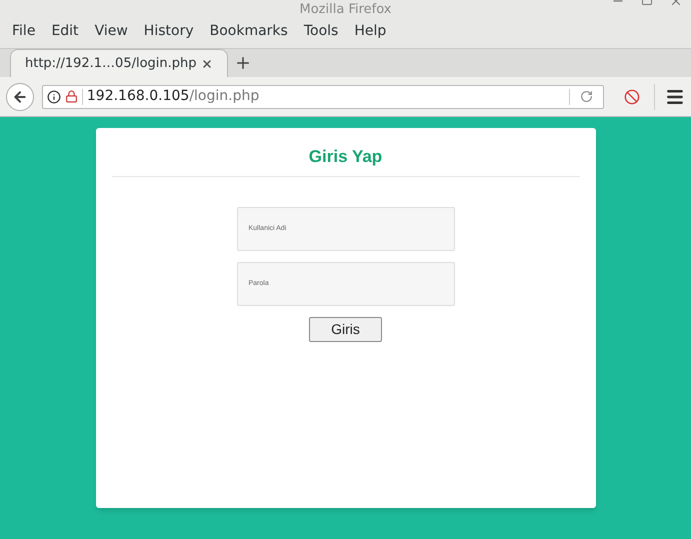 The image size is (691, 539). What do you see at coordinates (24, 31) in the screenshot?
I see `menu-item: File` at bounding box center [24, 31].